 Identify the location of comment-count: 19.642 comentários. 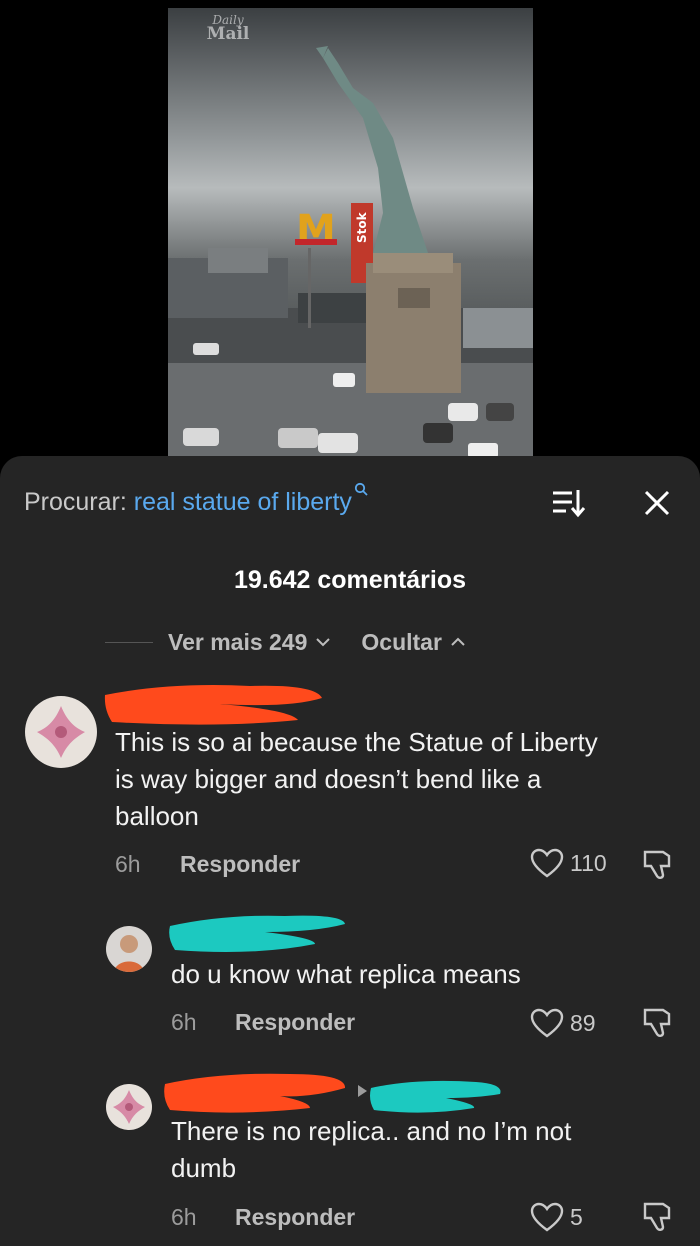
(350, 580).